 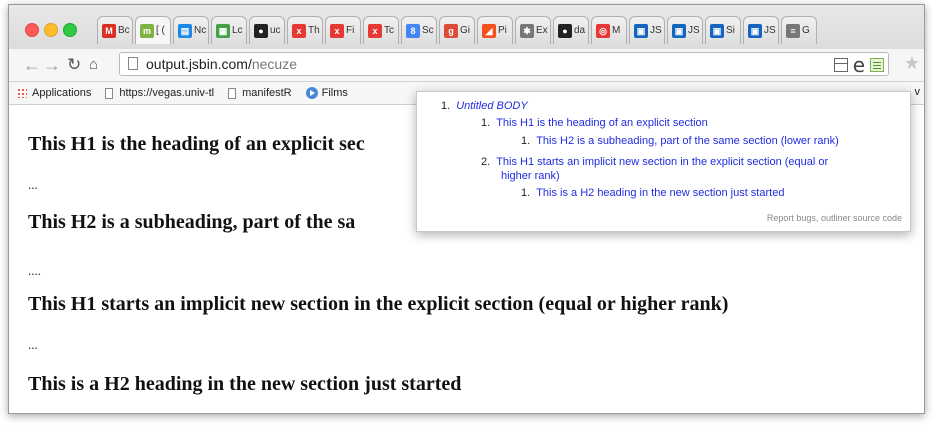 I want to click on reader-icon, so click(x=840, y=65).